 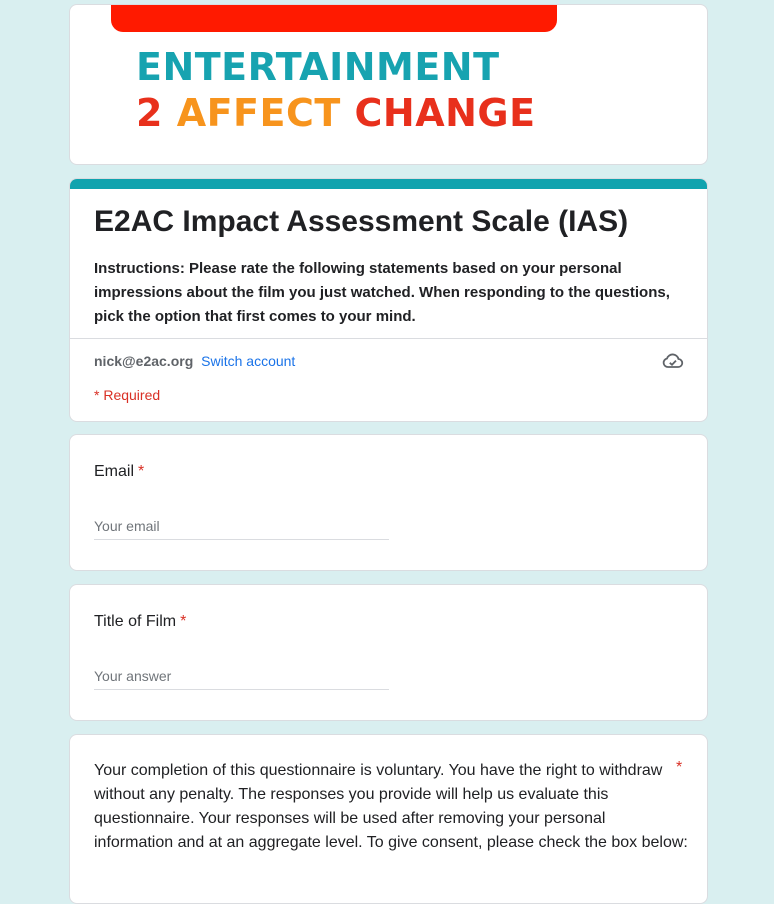 I want to click on banner-word-affect: AFFECT, so click(x=258, y=113).